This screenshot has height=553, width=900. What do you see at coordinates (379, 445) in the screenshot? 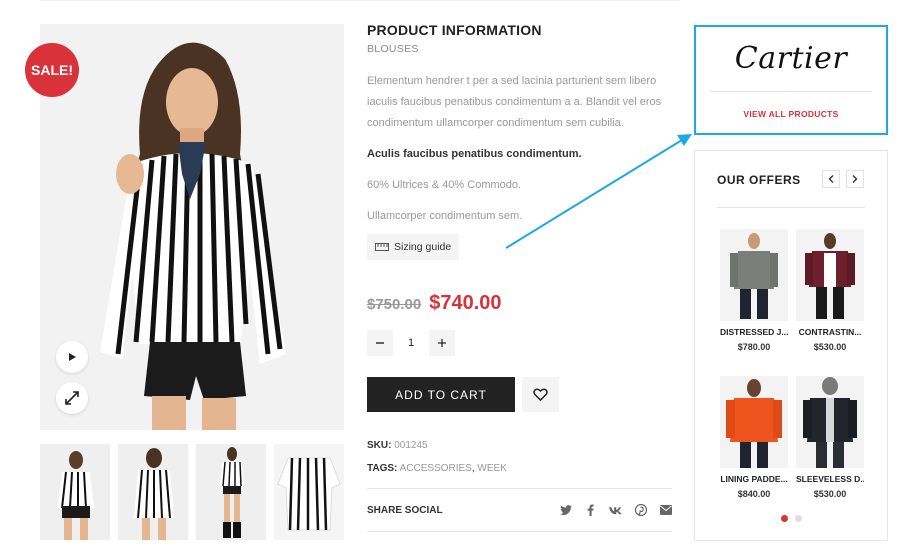
I see `sku-label: SKU:` at bounding box center [379, 445].